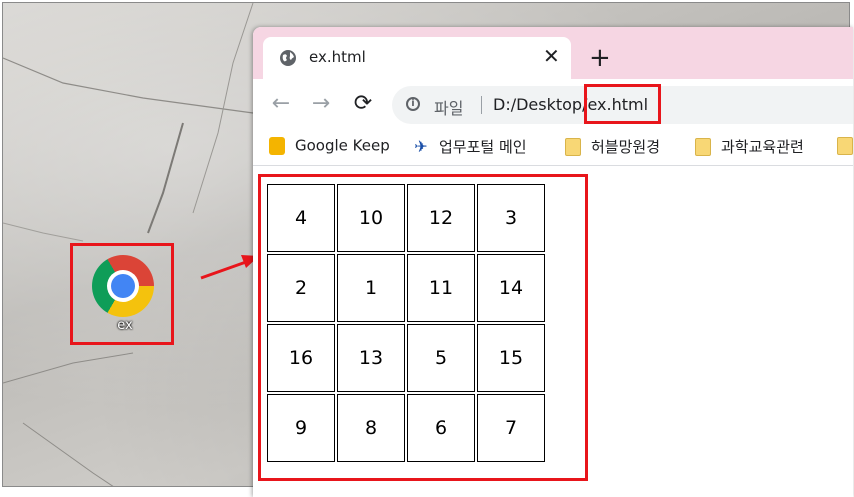  Describe the element at coordinates (553, 148) in the screenshot. I see `bookmarks-bar: Google Keep ✈ 업무포털 메인 허블망원경 과학교육관련` at that location.